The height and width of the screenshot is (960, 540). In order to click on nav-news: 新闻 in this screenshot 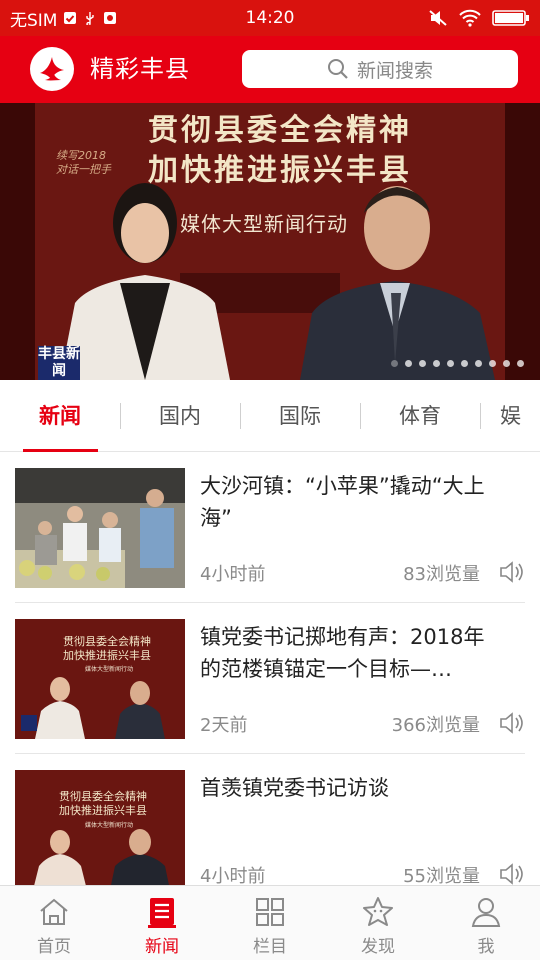, I will do `click(162, 923)`.